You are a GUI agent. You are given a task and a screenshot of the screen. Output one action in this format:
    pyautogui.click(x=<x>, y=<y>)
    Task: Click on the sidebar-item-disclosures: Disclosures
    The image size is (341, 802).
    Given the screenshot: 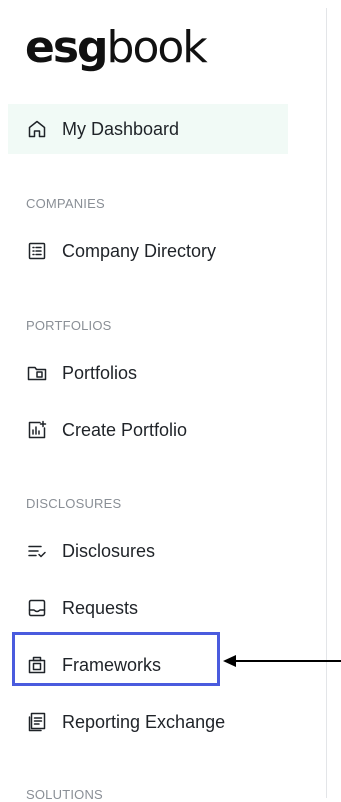 What is the action you would take?
    pyautogui.click(x=148, y=551)
    